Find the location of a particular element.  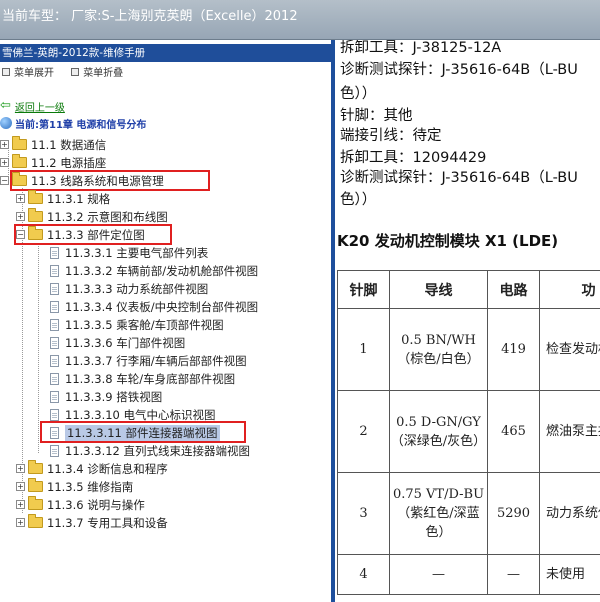

tree-item-11-3-1: + 11.3.1 规格 is located at coordinates (63, 198).